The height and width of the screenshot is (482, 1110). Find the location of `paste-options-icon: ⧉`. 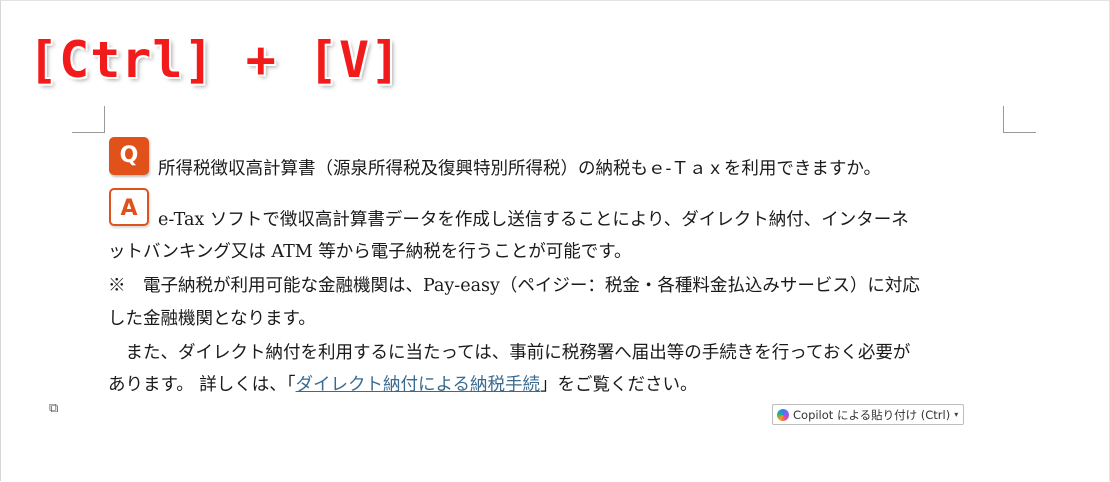

paste-options-icon: ⧉ is located at coordinates (57, 409).